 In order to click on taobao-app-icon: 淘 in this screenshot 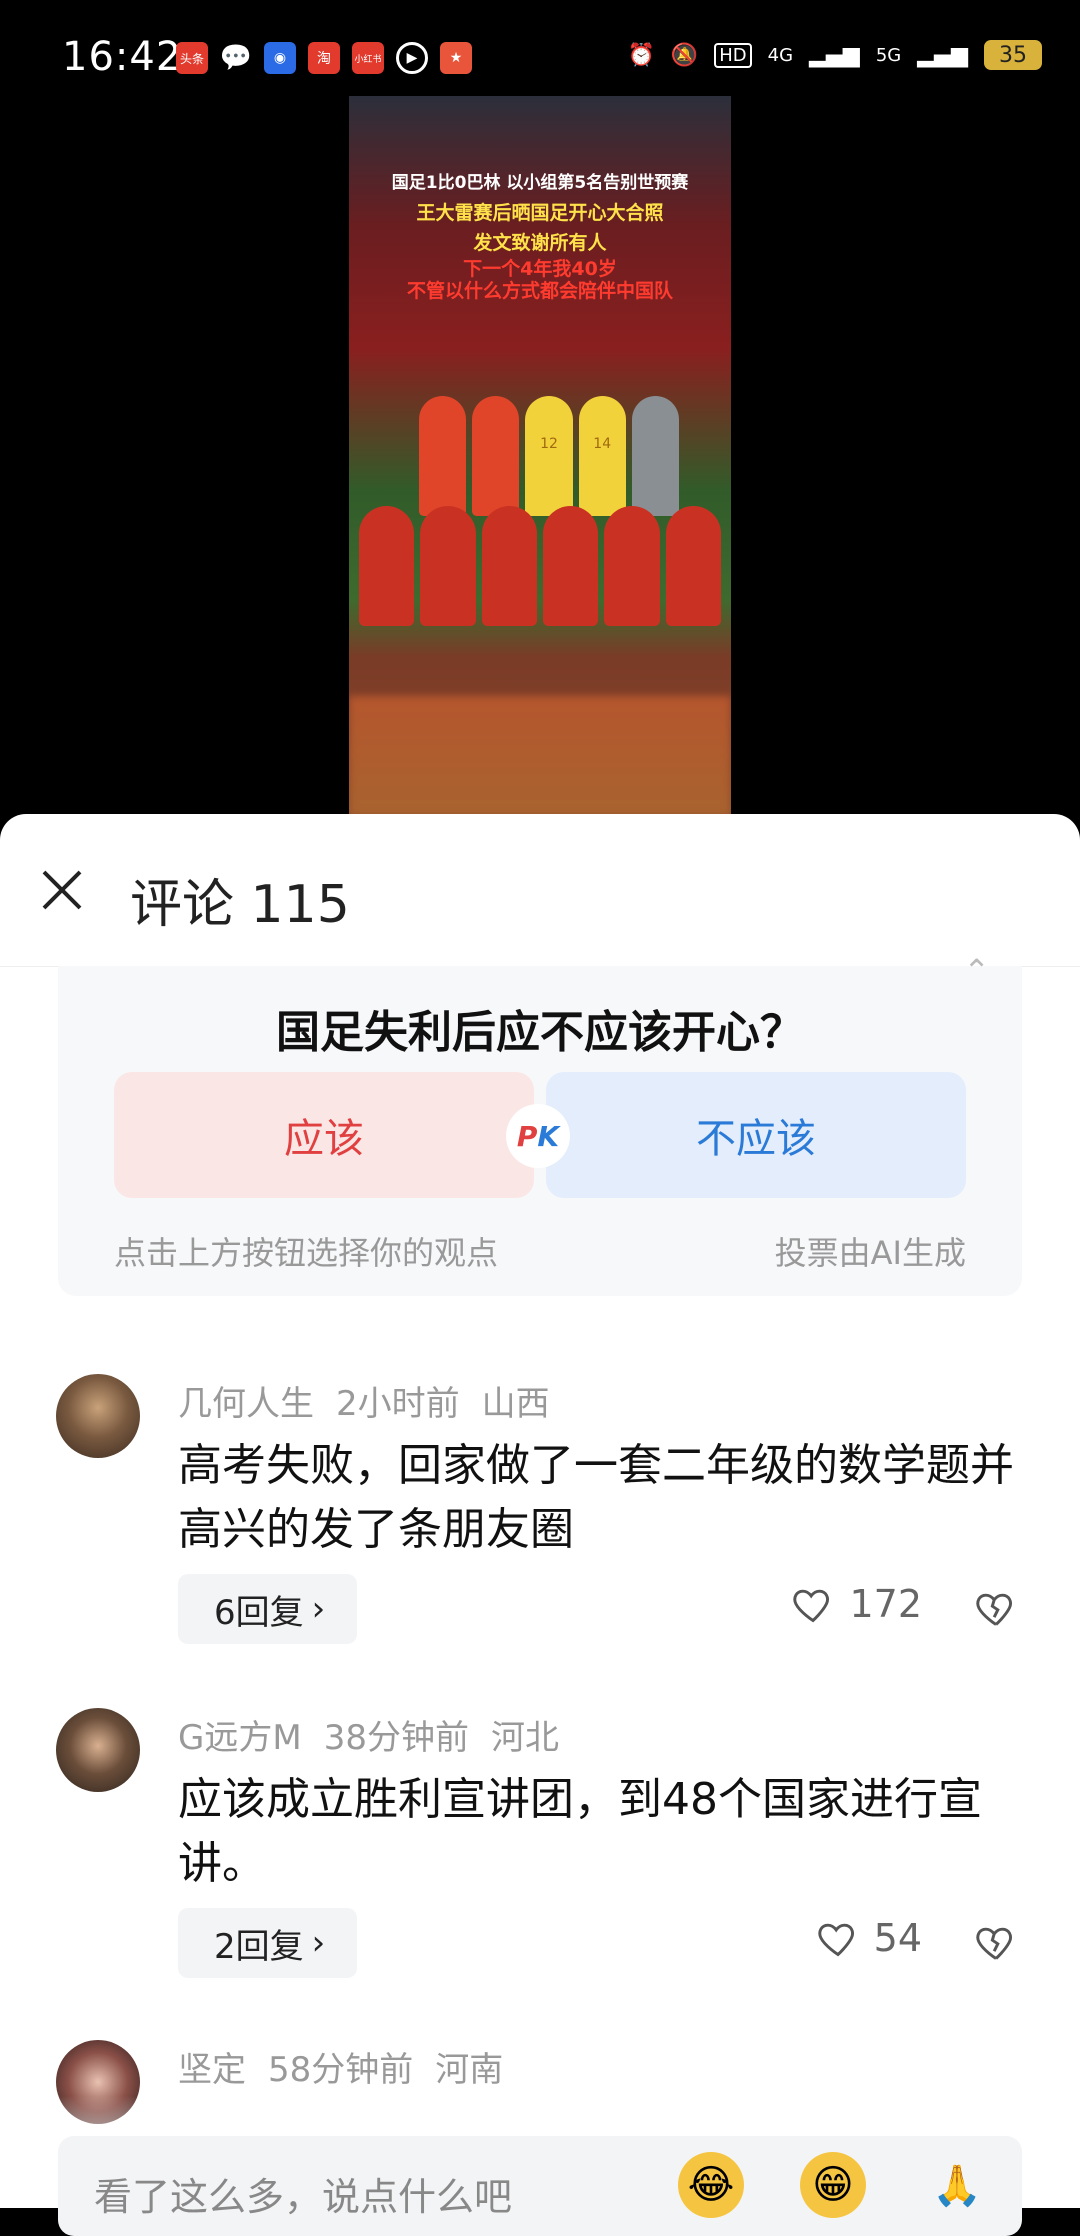, I will do `click(324, 58)`.